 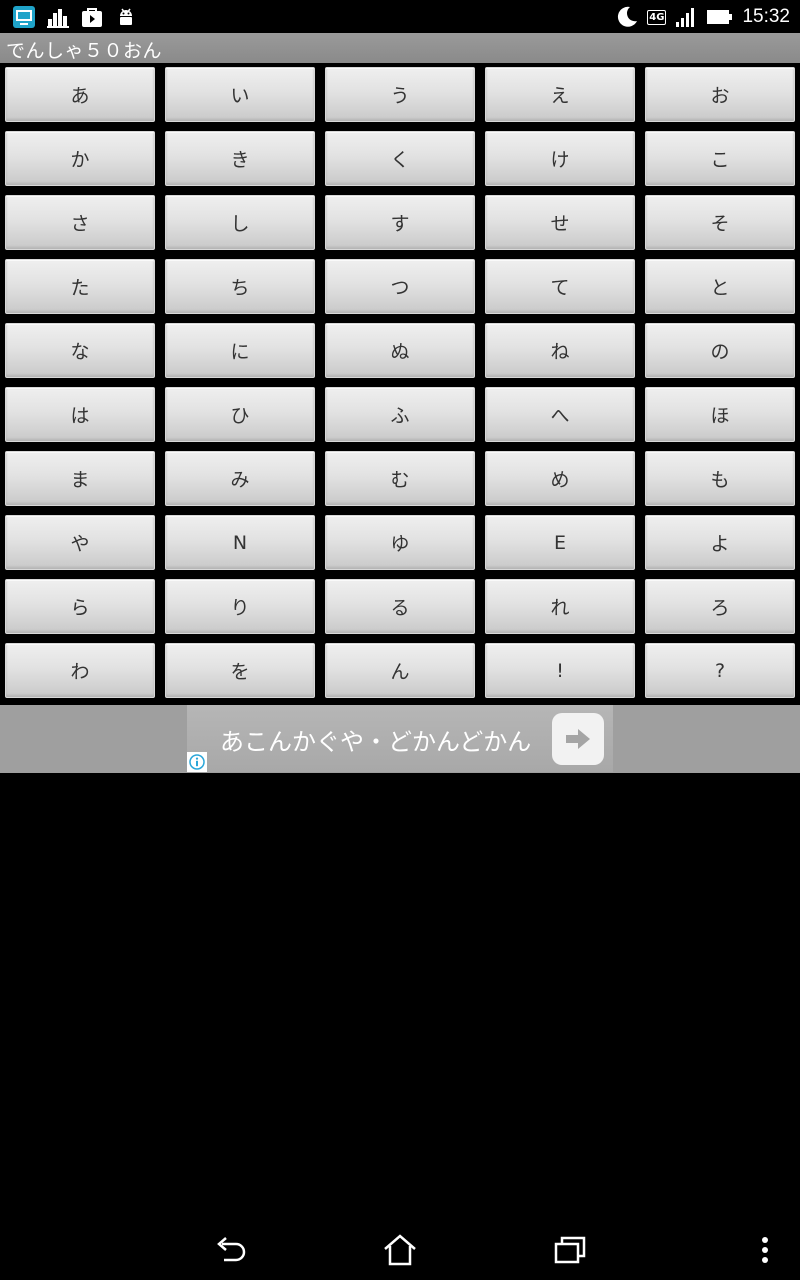 I want to click on arrow-right-icon, so click(x=578, y=739).